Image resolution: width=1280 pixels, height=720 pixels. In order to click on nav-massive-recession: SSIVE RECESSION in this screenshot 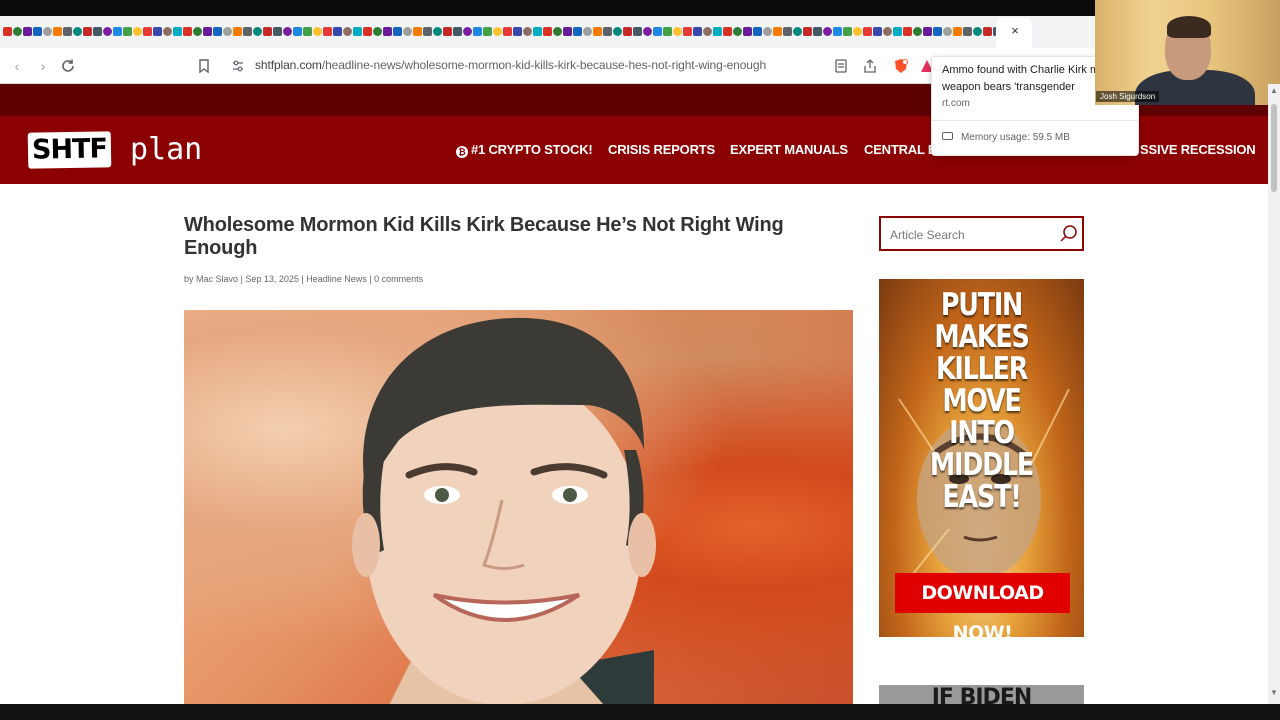, I will do `click(1198, 149)`.